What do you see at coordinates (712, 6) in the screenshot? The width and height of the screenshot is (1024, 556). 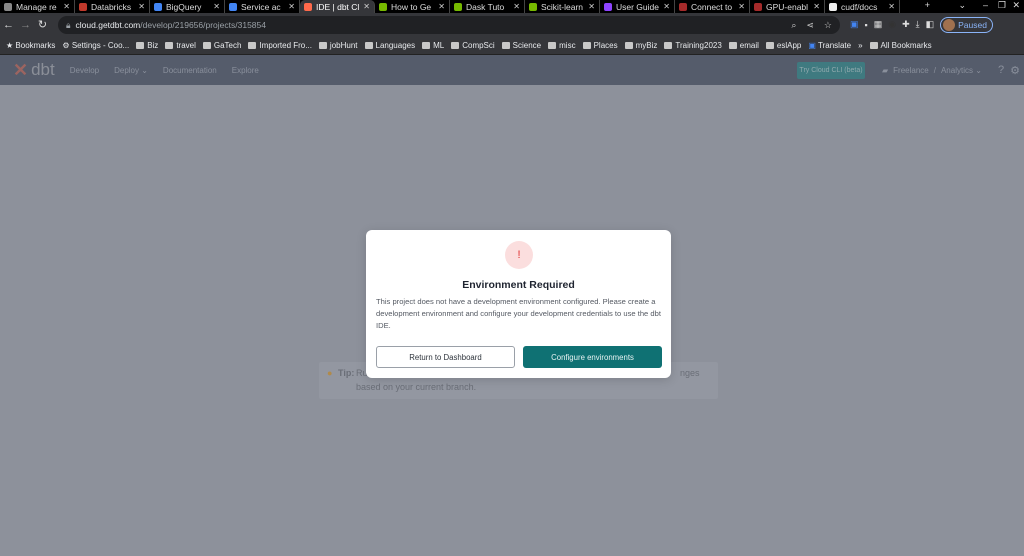 I see `browser-tab: Connect to ✕` at bounding box center [712, 6].